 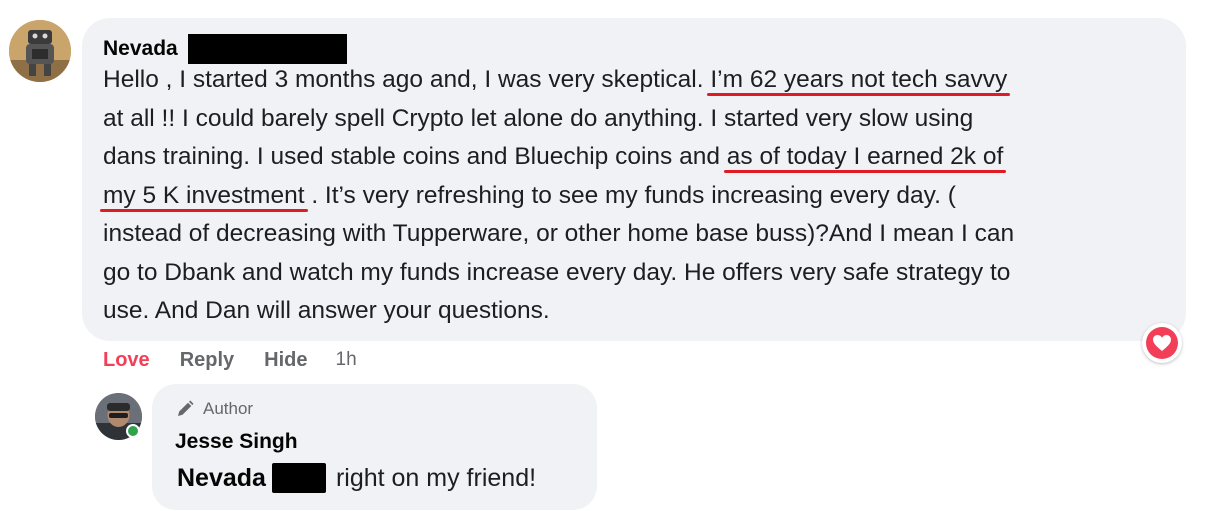 What do you see at coordinates (285, 360) in the screenshot?
I see `hide-button: Hide` at bounding box center [285, 360].